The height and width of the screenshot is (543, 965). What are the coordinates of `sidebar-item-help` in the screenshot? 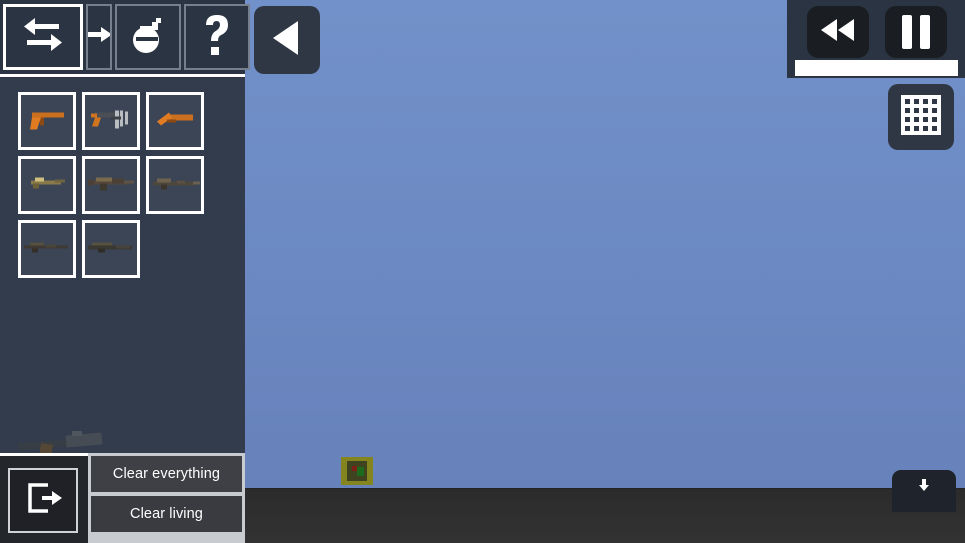 It's located at (217, 37).